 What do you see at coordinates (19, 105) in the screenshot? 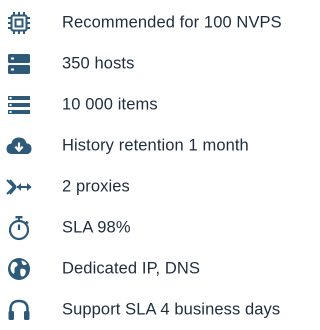
I see `list-icon` at bounding box center [19, 105].